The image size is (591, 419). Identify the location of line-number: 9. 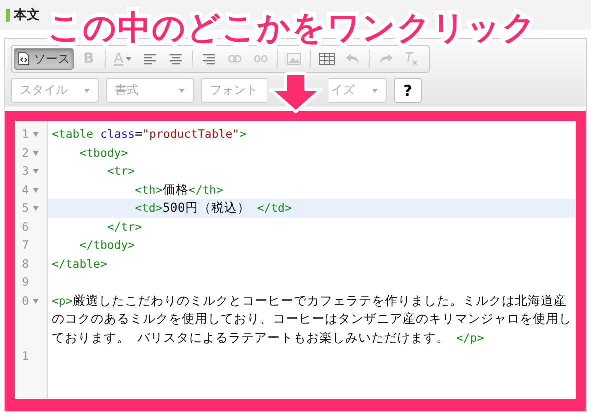
(25, 282).